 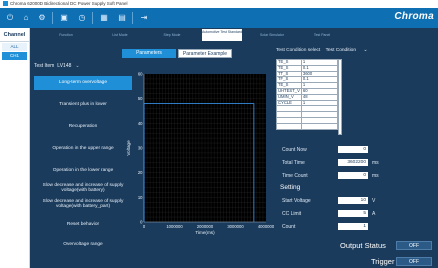 I want to click on y-axis-label: Voltage, so click(x=128, y=148).